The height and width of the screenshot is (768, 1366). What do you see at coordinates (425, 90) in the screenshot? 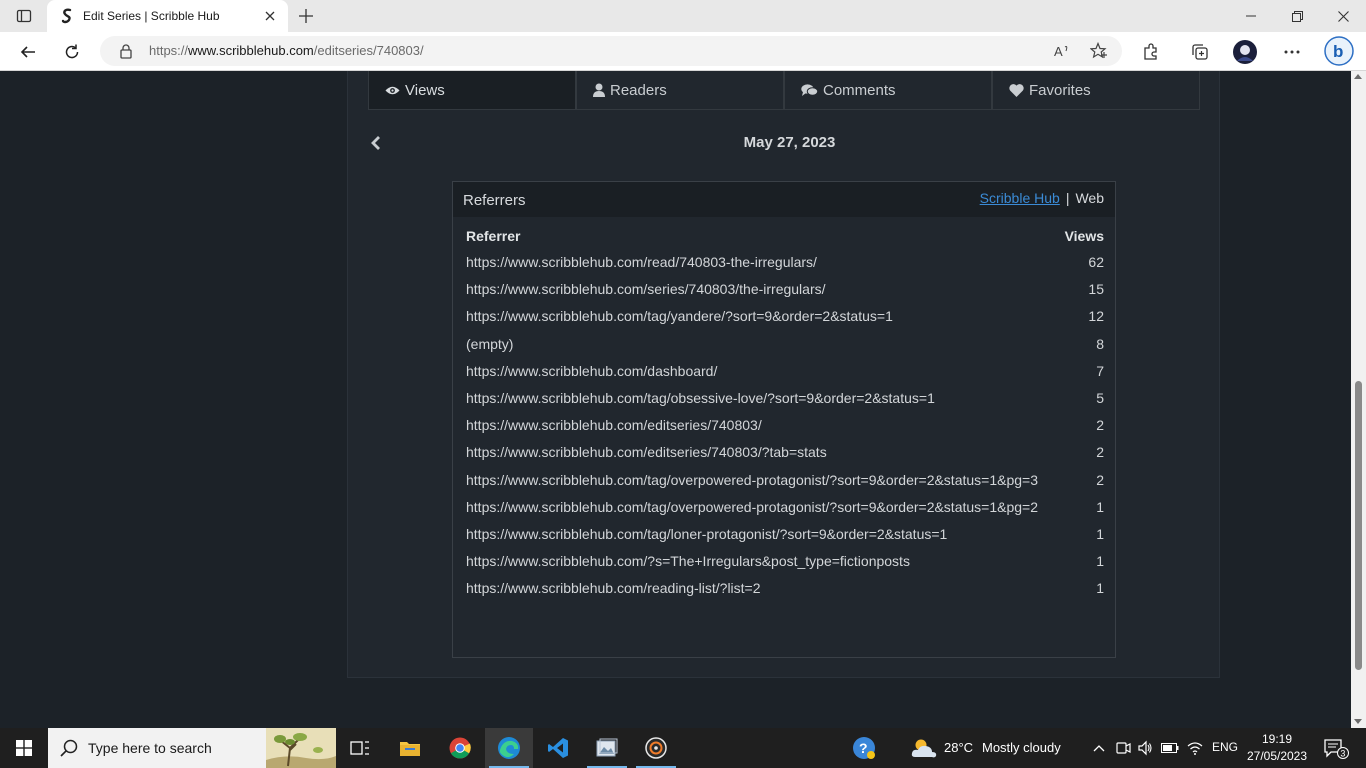
I see `tab-views-label: Views` at bounding box center [425, 90].